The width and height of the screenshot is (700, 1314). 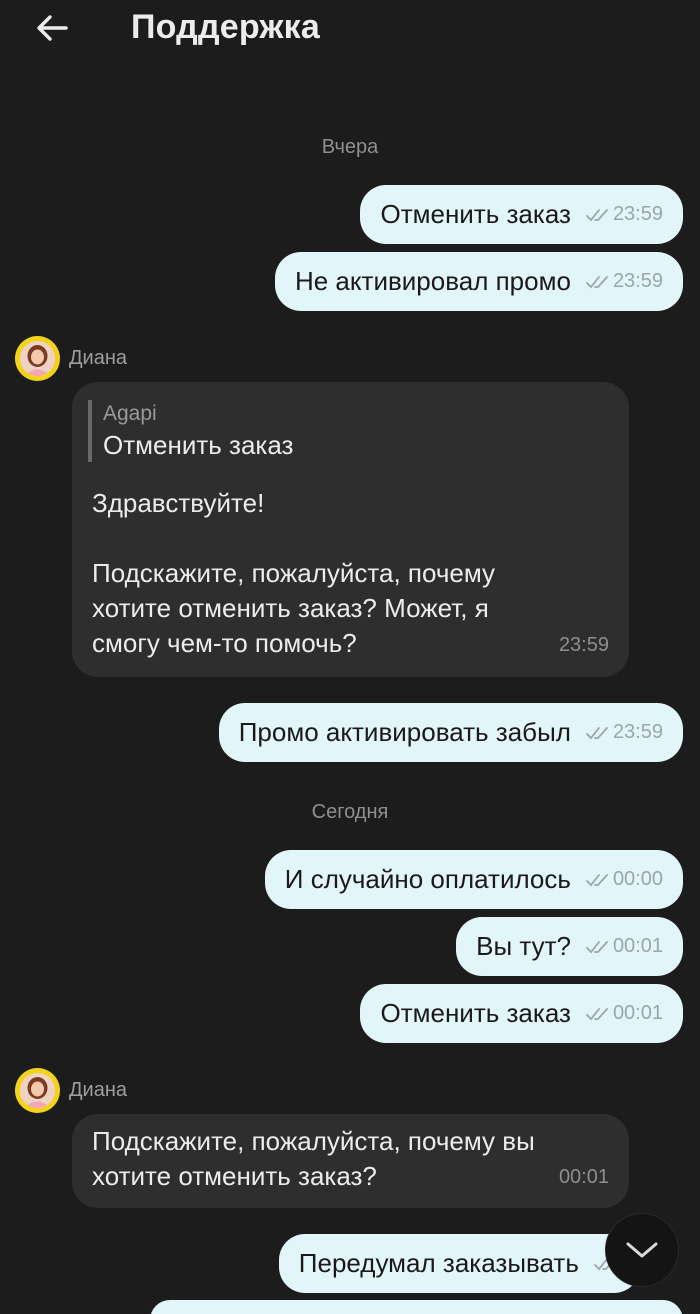 I want to click on outgoing-message: Промо активировать забыл 23:59, so click(x=450, y=732).